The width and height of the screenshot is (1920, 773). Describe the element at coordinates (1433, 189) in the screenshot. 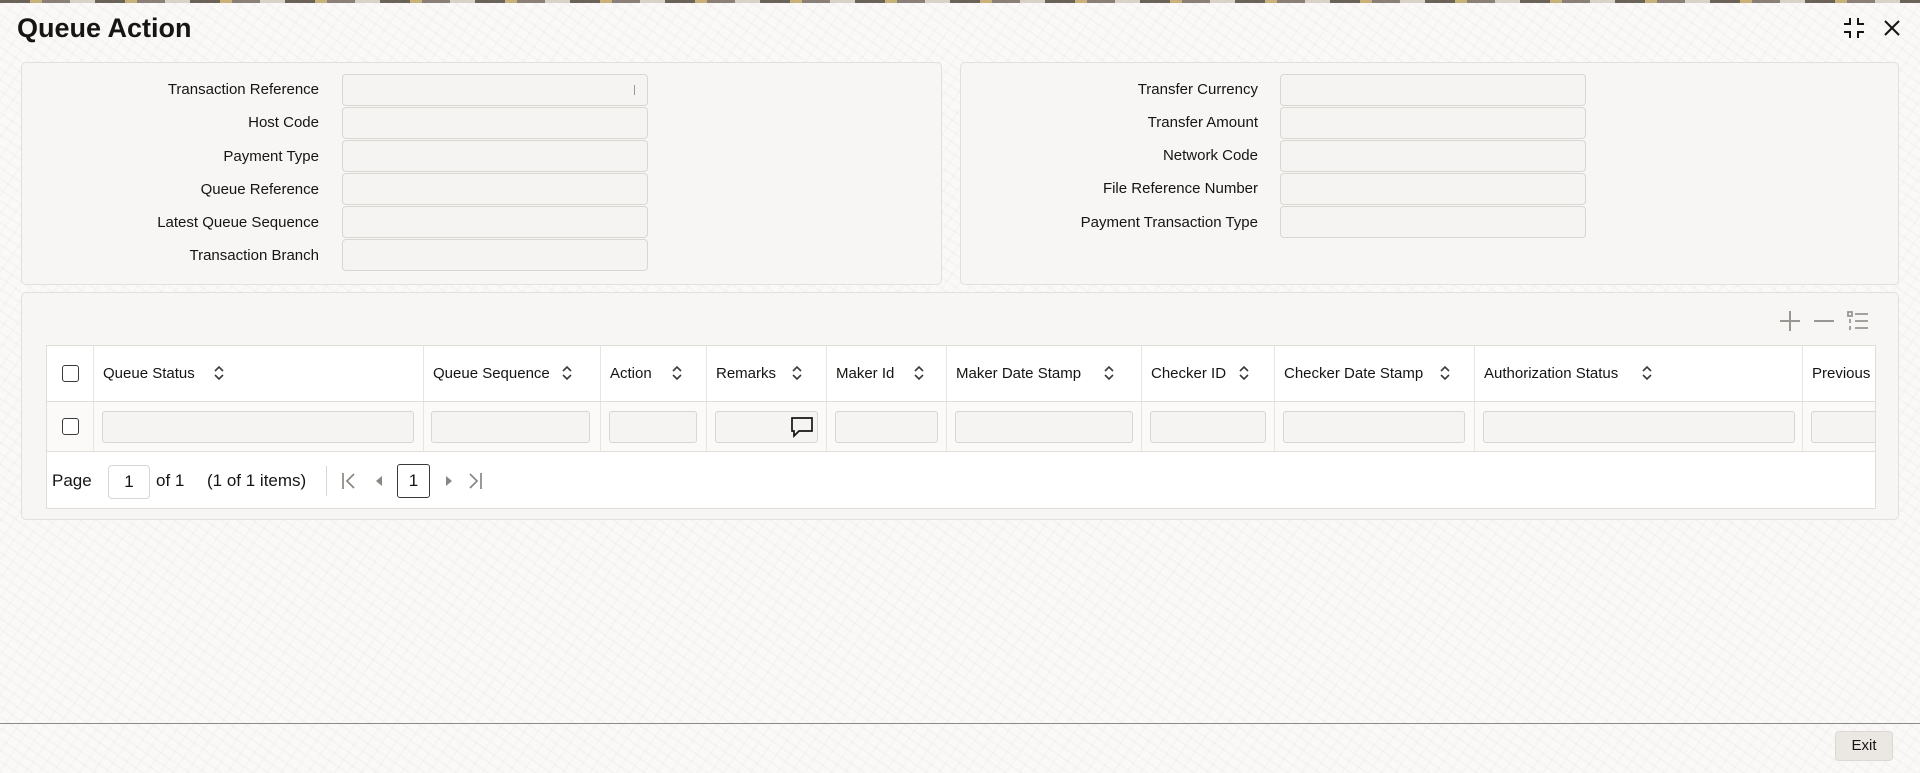

I see `file-reference-number-field` at that location.